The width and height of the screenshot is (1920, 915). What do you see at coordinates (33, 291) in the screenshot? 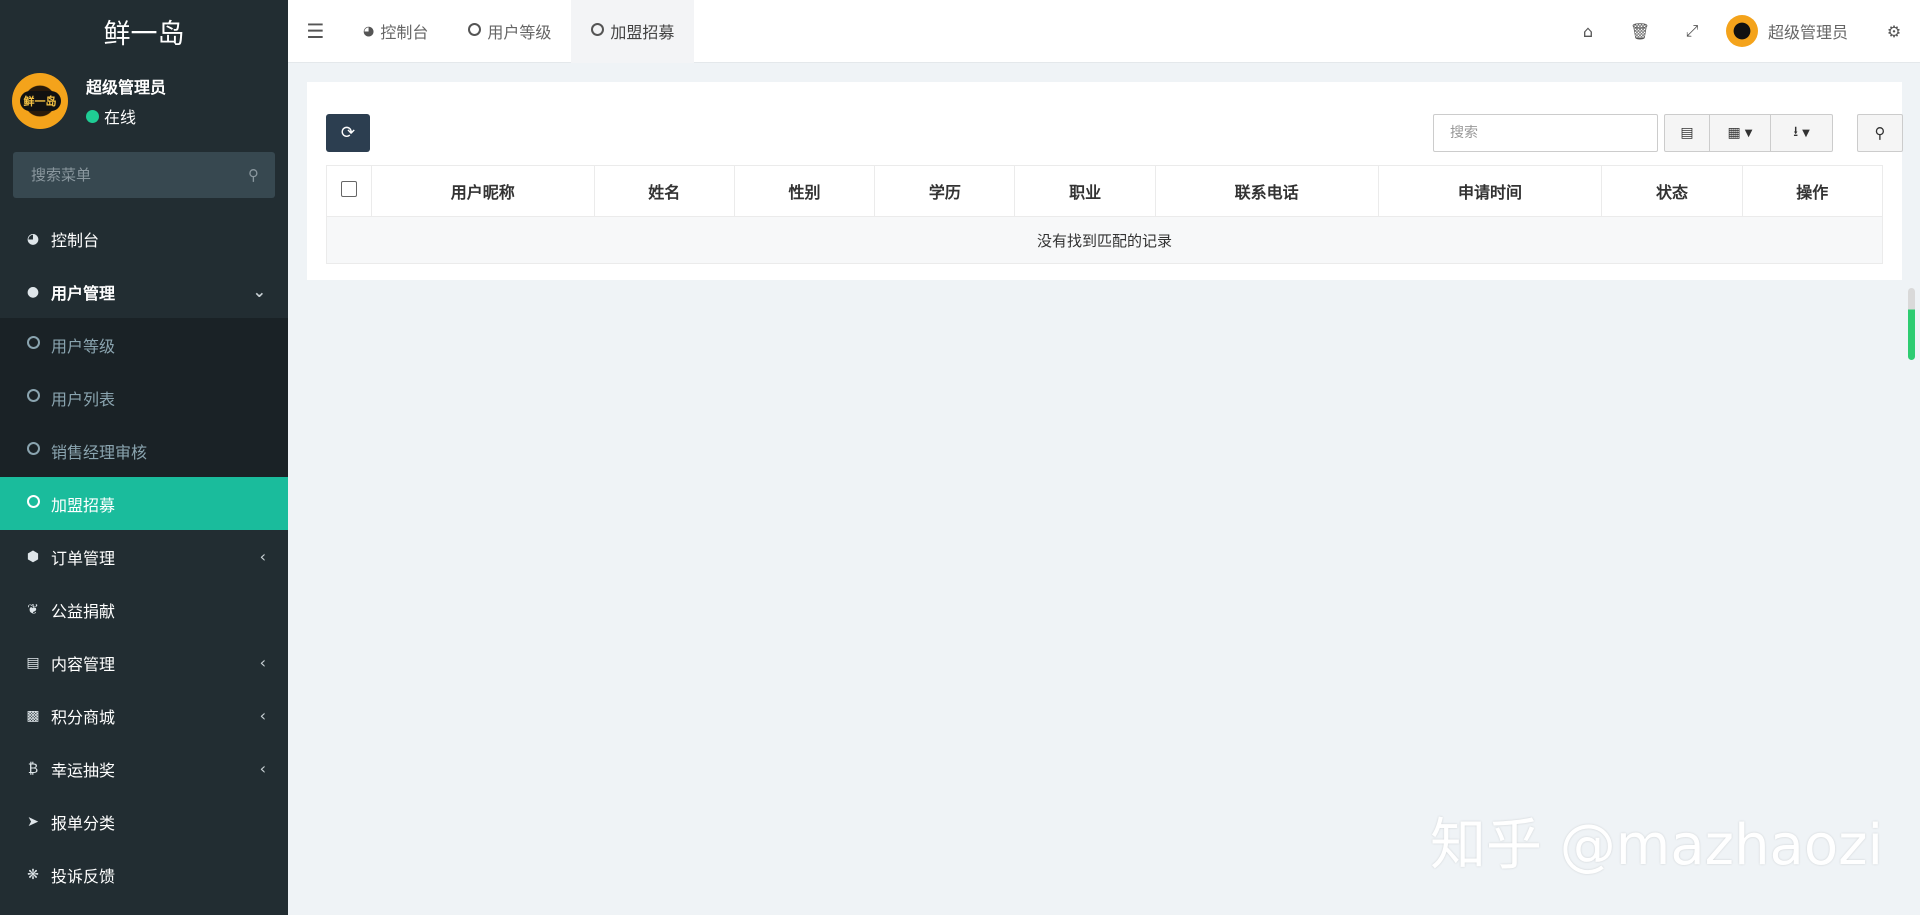
I see `user-icon: ●` at bounding box center [33, 291].